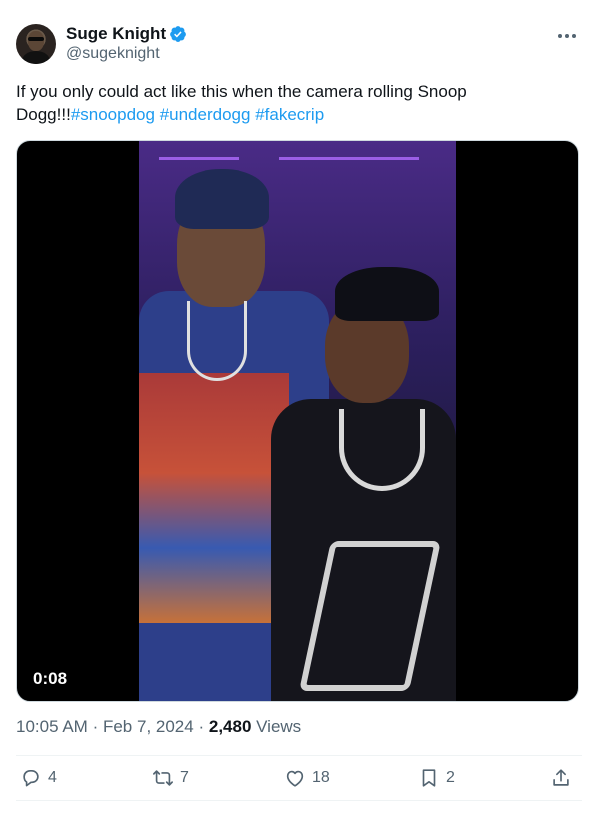 The height and width of the screenshot is (814, 598). What do you see at coordinates (116, 34) in the screenshot?
I see `author-display-name-text: Suge Knight` at bounding box center [116, 34].